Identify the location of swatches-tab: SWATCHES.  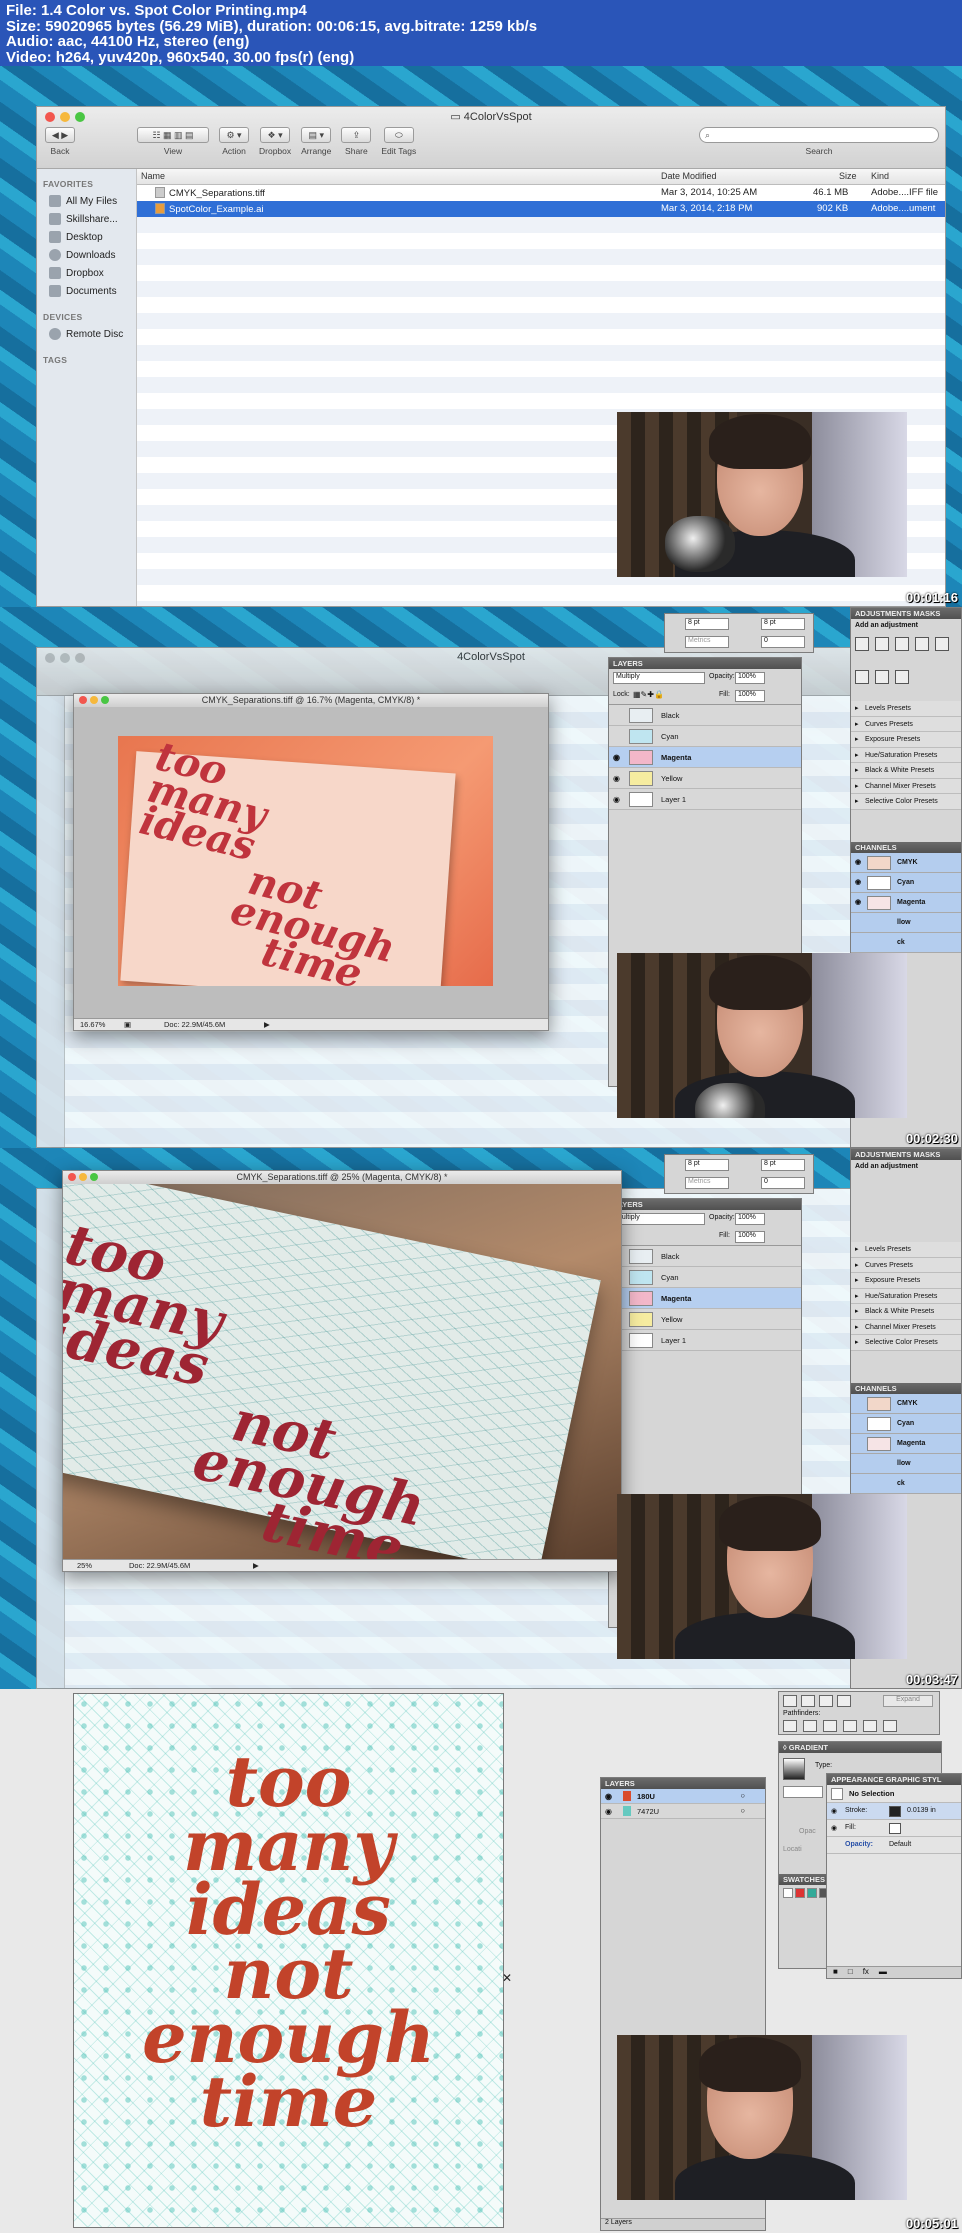
(803, 1879).